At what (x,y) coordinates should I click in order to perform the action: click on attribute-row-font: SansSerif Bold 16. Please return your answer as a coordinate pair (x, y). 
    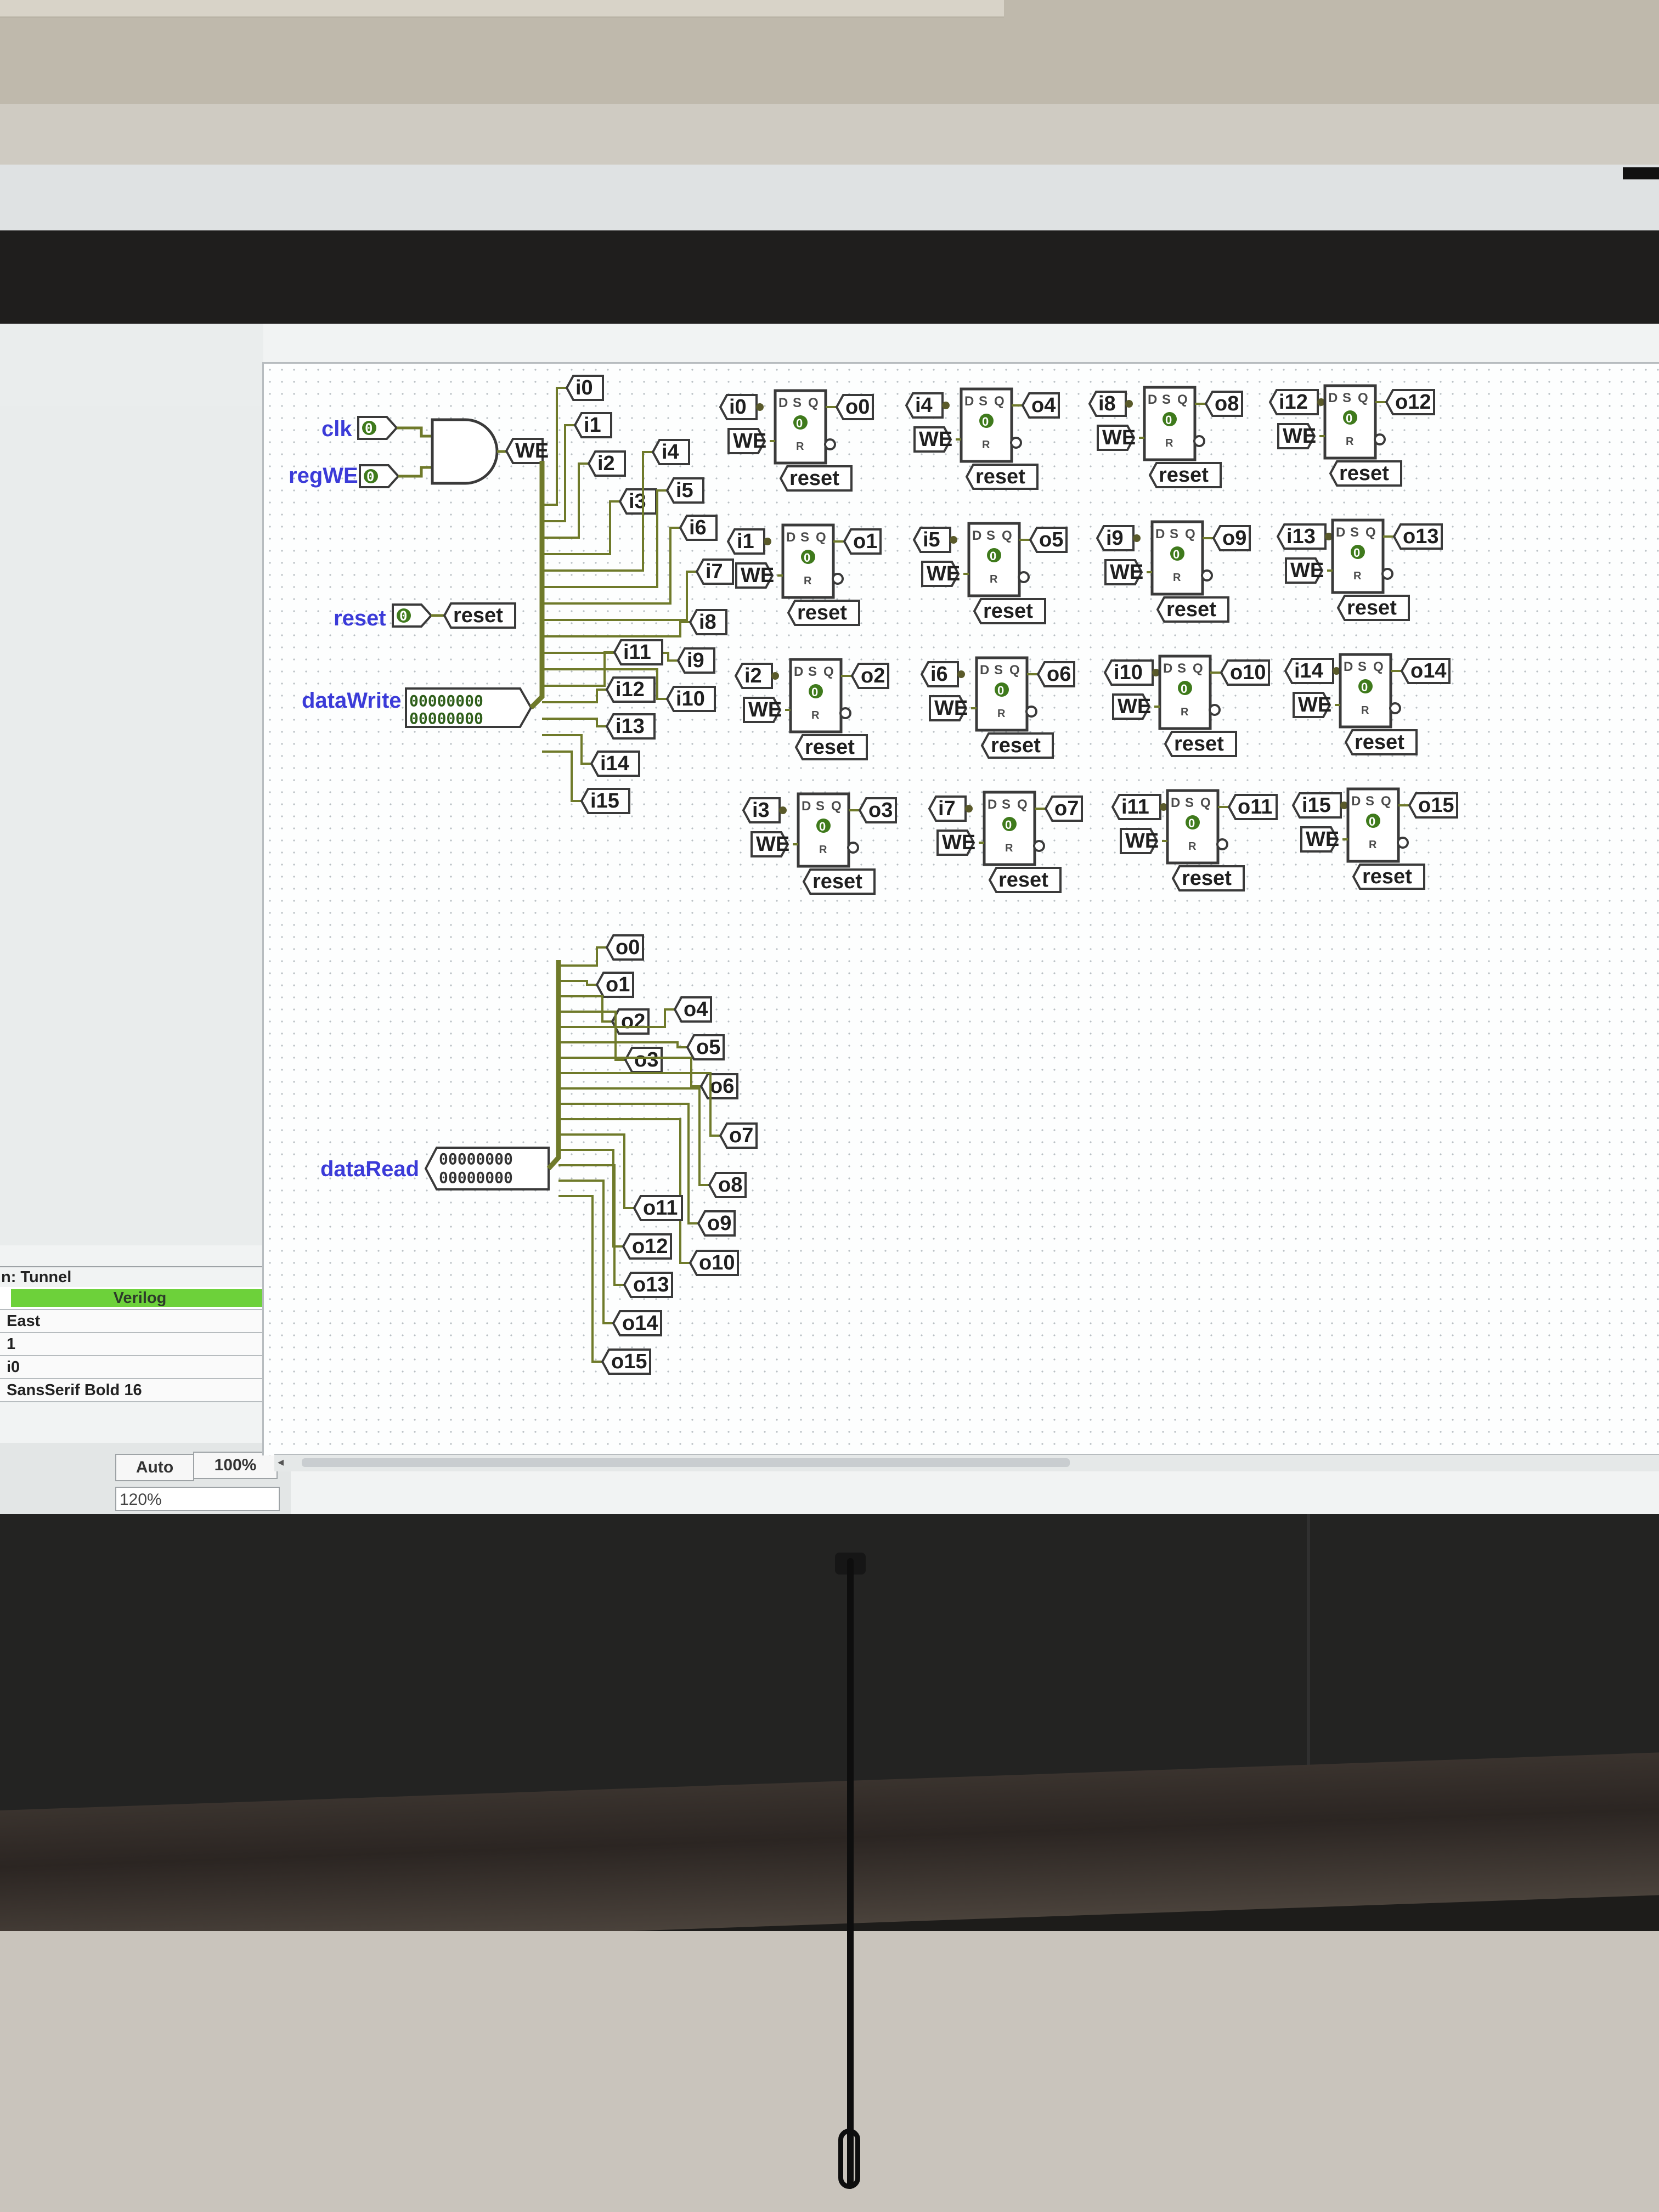
    Looking at the image, I should click on (138, 1390).